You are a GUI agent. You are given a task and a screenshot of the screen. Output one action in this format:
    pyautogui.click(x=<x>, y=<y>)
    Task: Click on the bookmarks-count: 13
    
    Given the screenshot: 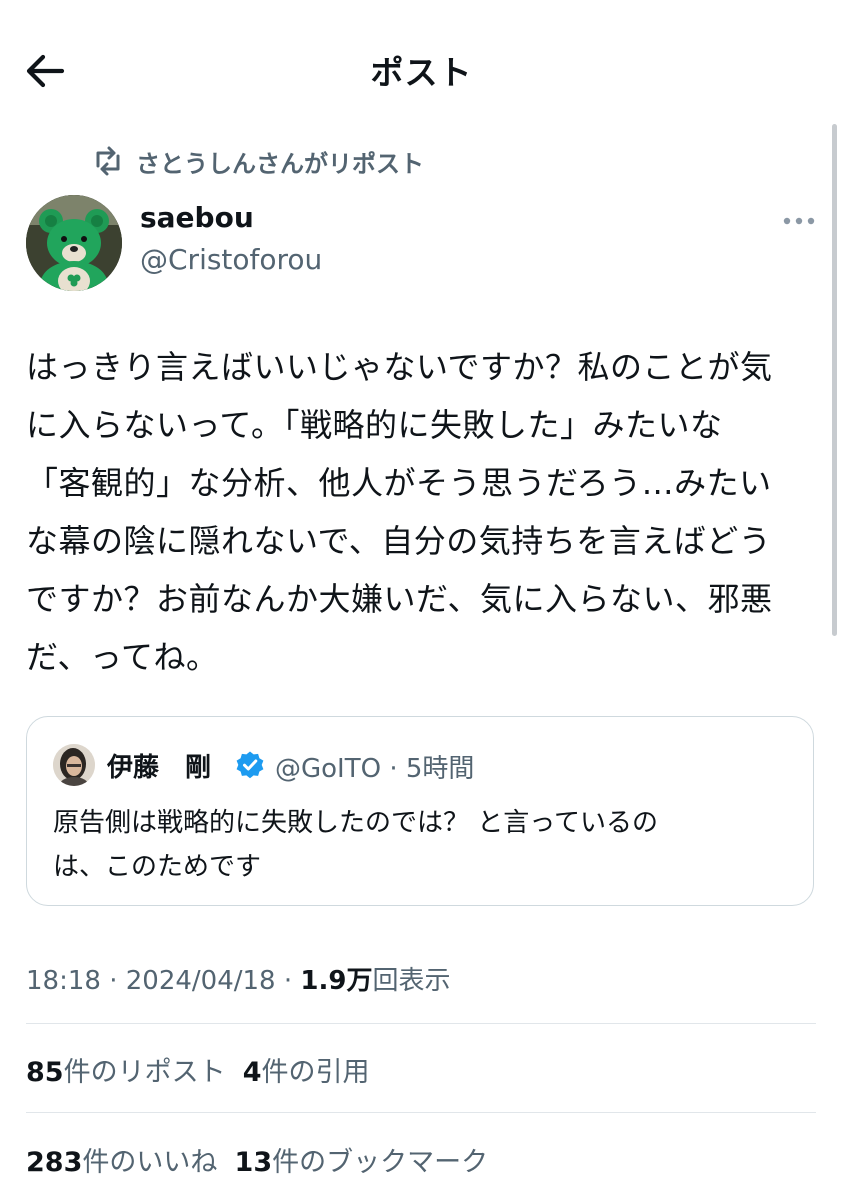 What is the action you would take?
    pyautogui.click(x=253, y=1162)
    